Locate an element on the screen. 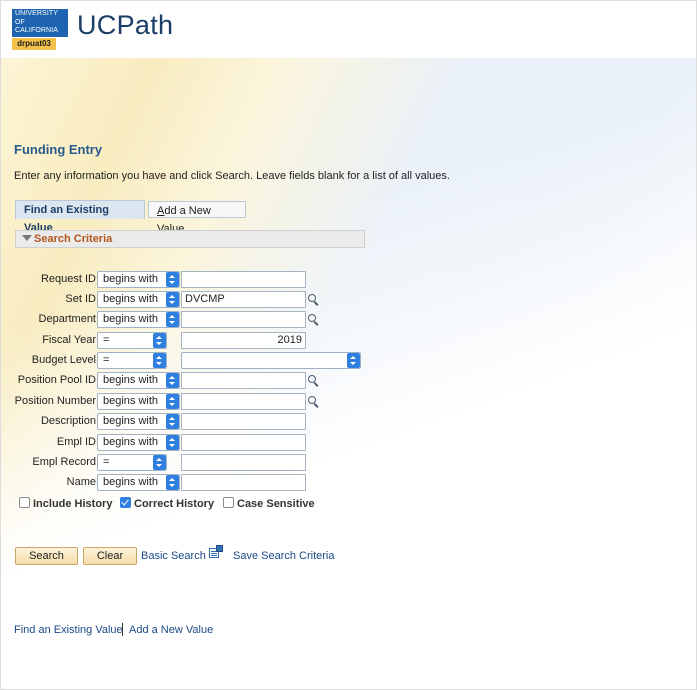 This screenshot has height=690, width=697. section-label: Search Criteria is located at coordinates (73, 239).